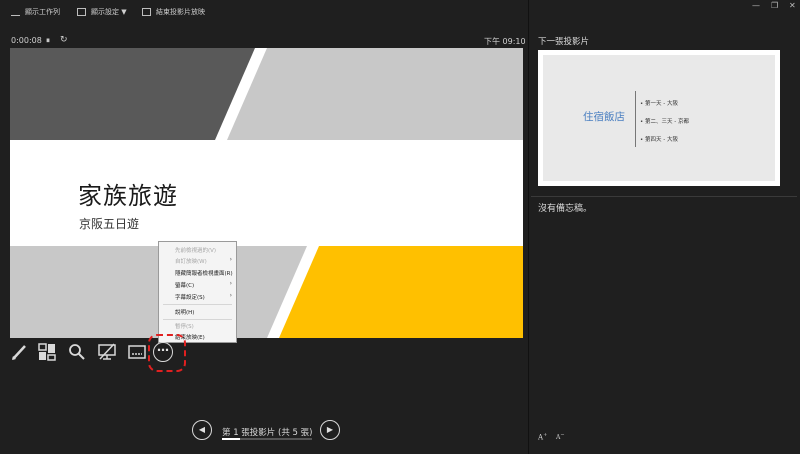 Image resolution: width=800 pixels, height=454 pixels. What do you see at coordinates (792, 5) in the screenshot?
I see `close-button: ✕` at bounding box center [792, 5].